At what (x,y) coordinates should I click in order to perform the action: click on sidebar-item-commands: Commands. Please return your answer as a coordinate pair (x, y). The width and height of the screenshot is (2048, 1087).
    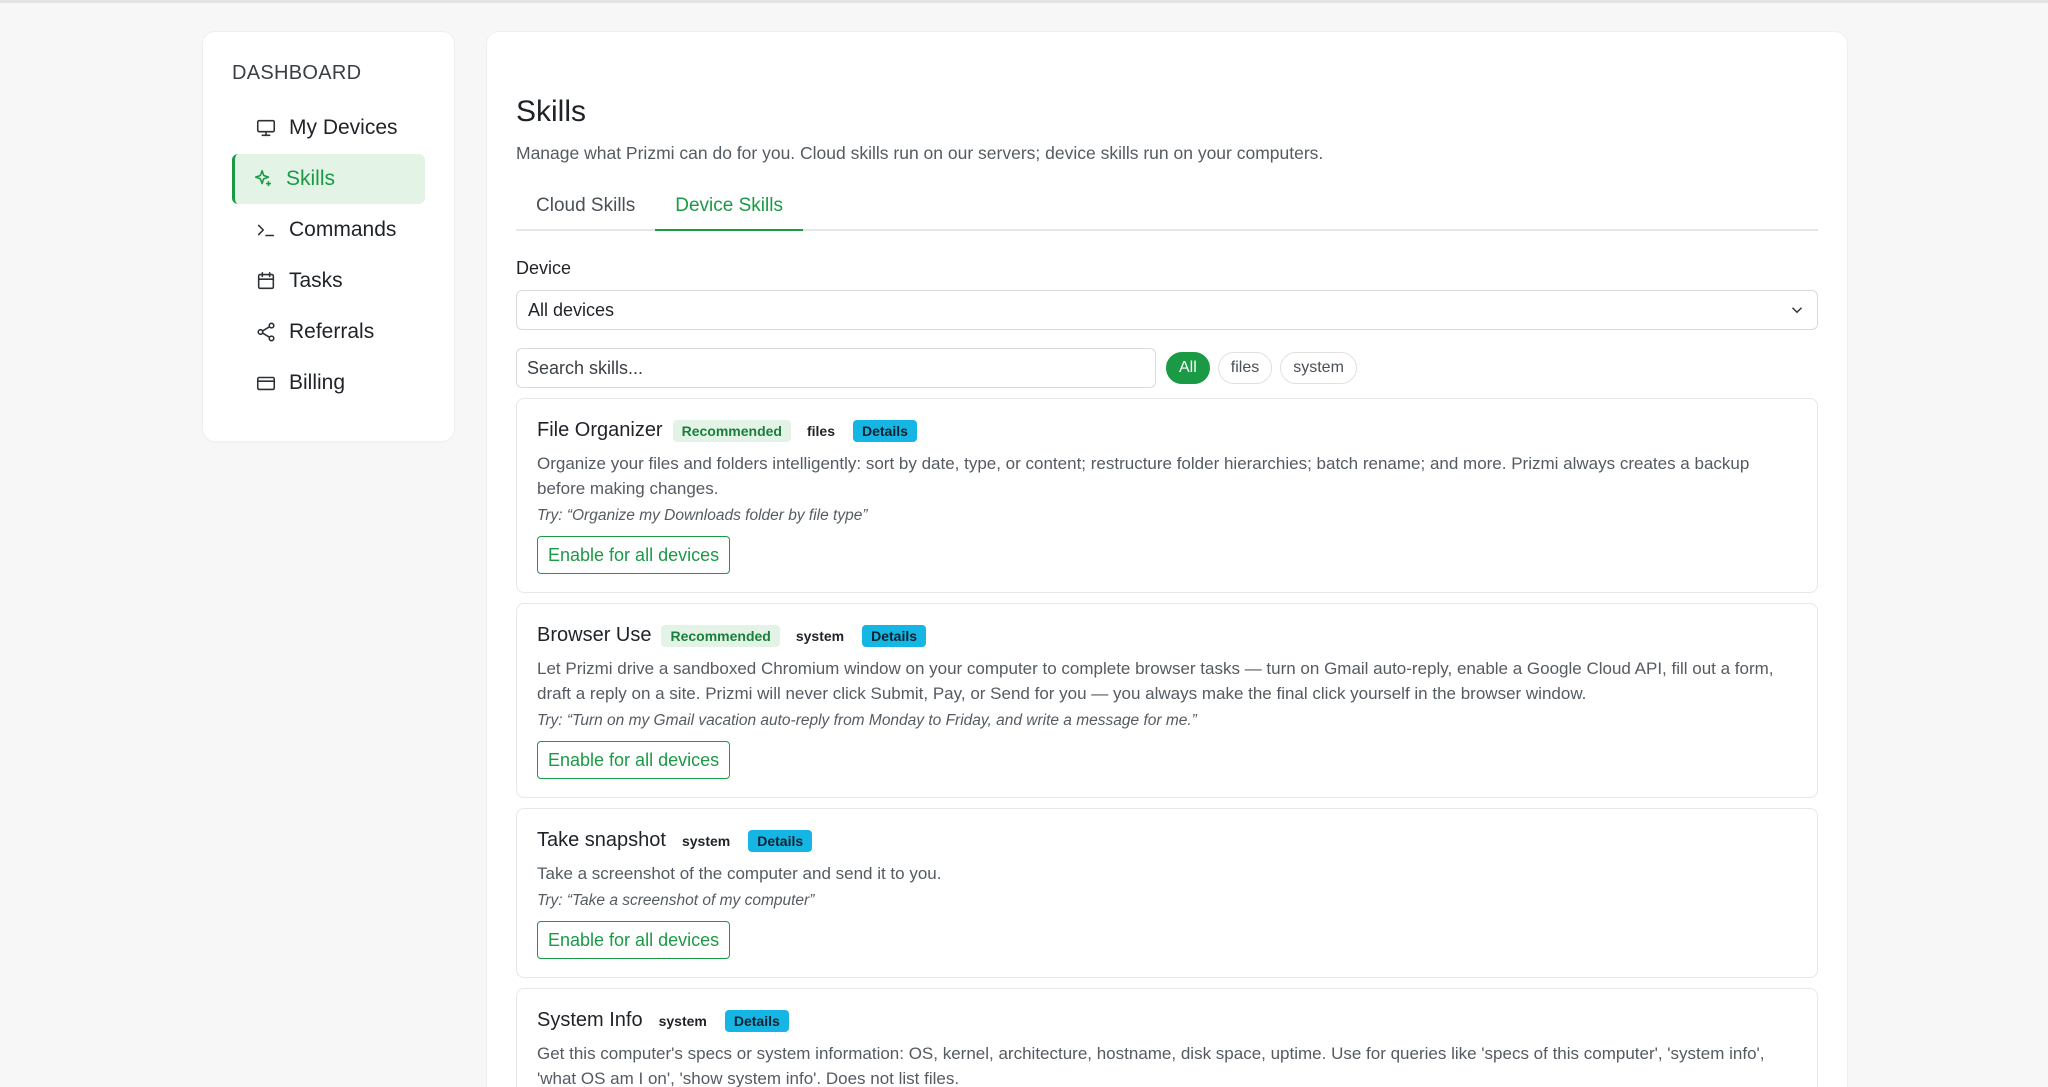
    Looking at the image, I should click on (328, 230).